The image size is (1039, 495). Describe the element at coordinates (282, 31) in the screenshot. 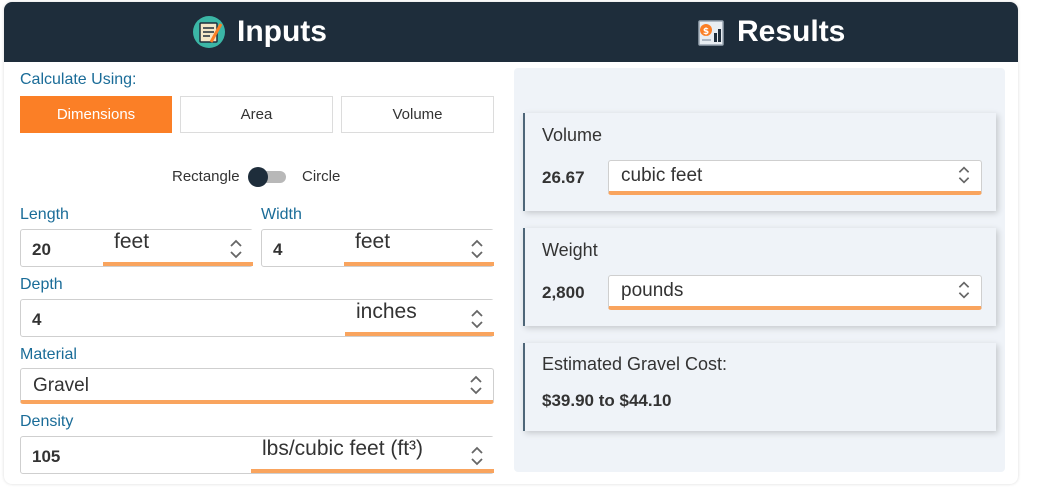

I see `inputs-title: Inputs` at that location.